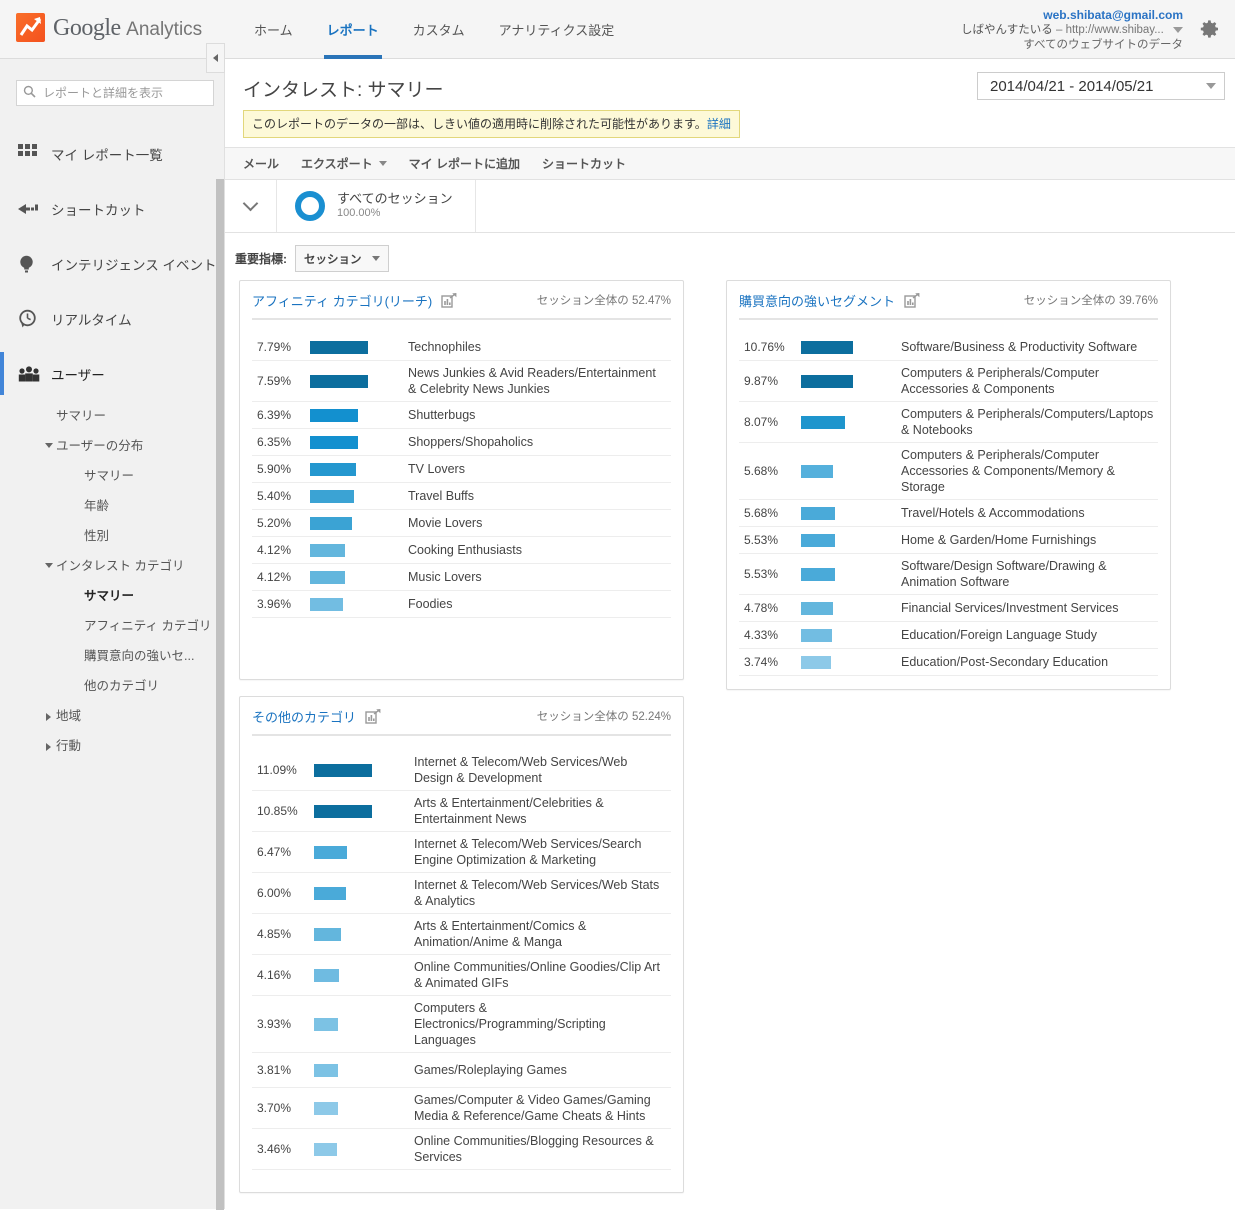 Image resolution: width=1235 pixels, height=1210 pixels. Describe the element at coordinates (112, 506) in the screenshot. I see `sidebar-sub-age: 年齢` at that location.